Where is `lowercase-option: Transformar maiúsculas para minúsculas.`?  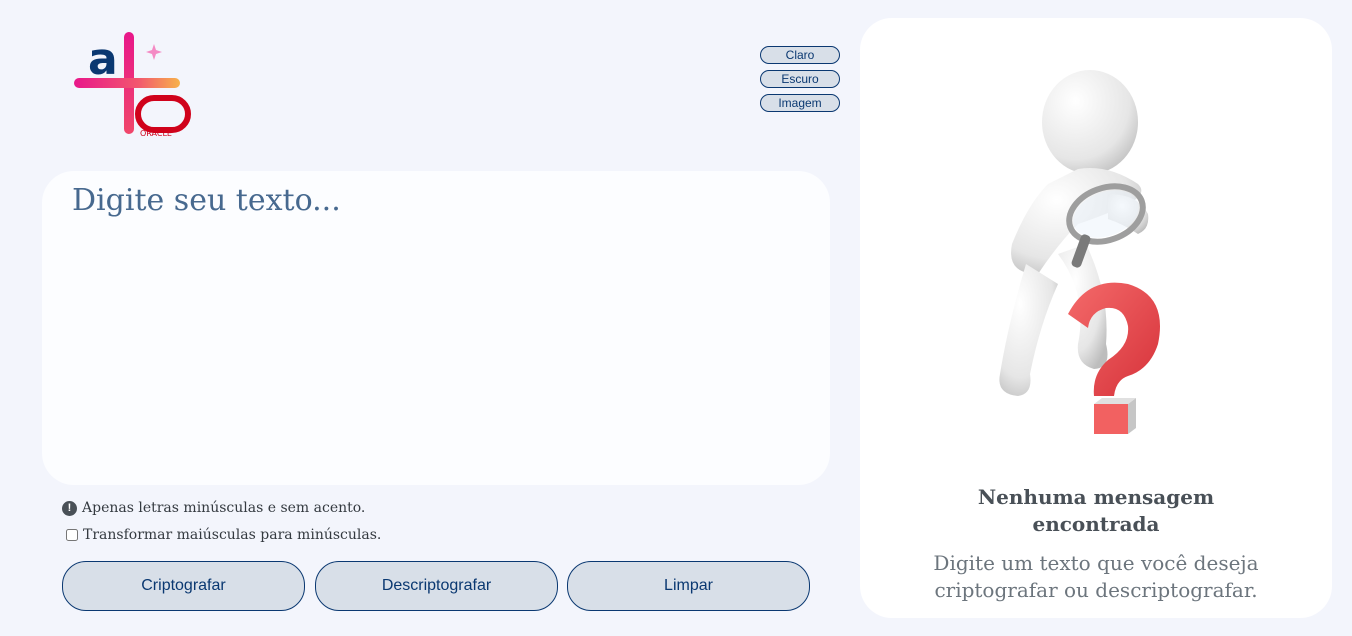 lowercase-option: Transformar maiúsculas para minúsculas. is located at coordinates (223, 535).